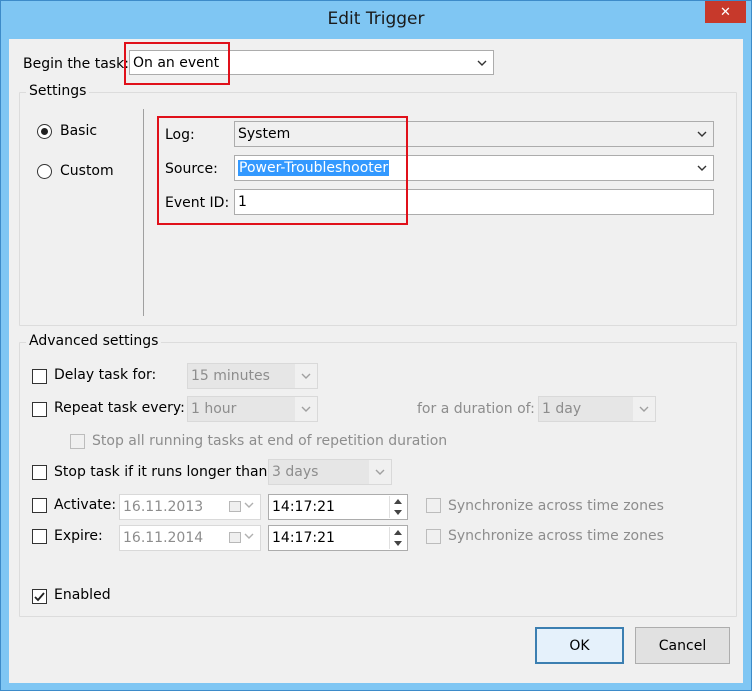 The height and width of the screenshot is (691, 752). I want to click on enabled-checkbox, so click(39, 596).